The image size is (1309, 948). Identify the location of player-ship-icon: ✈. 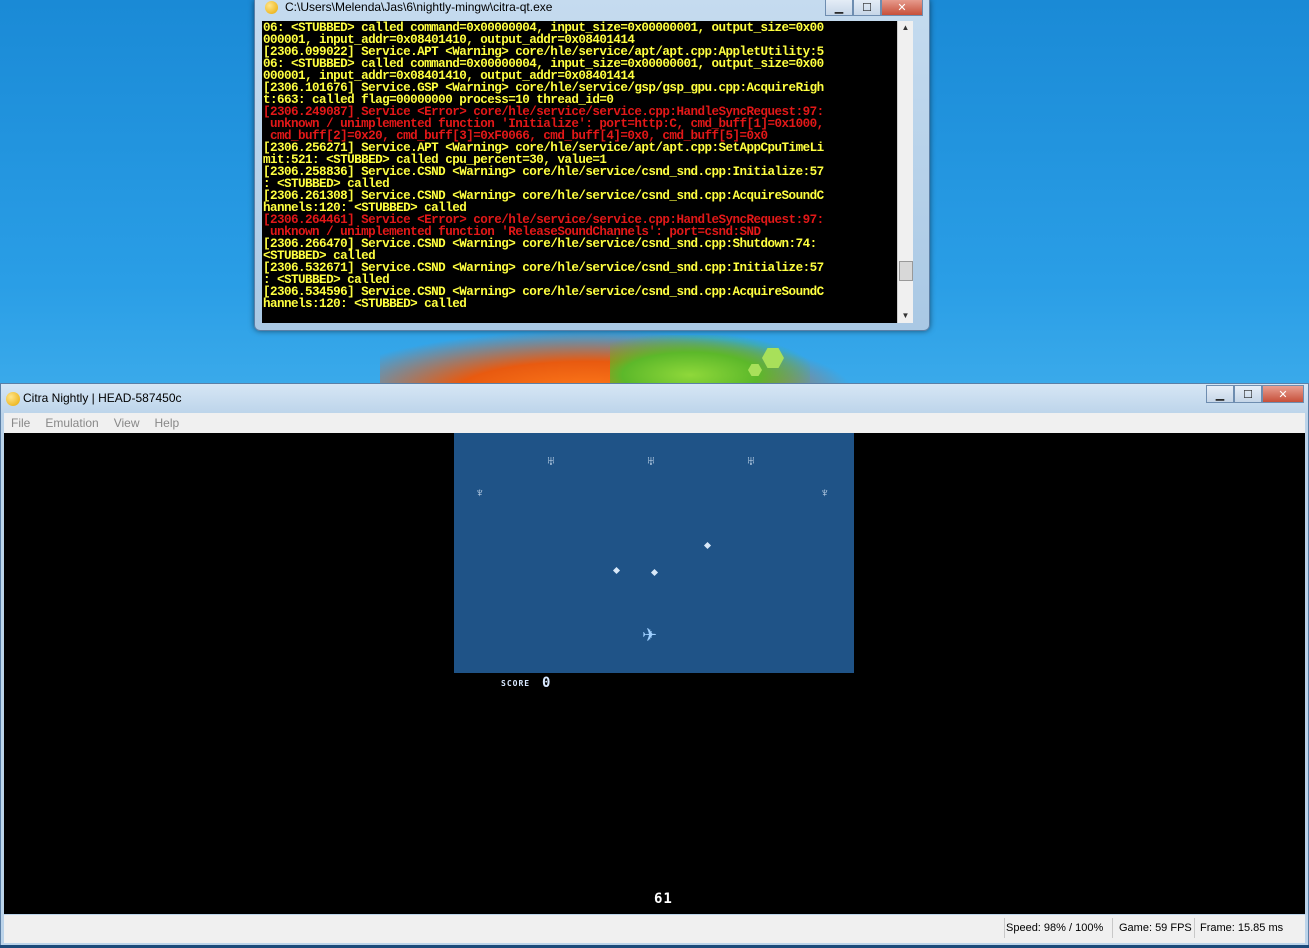
(650, 635).